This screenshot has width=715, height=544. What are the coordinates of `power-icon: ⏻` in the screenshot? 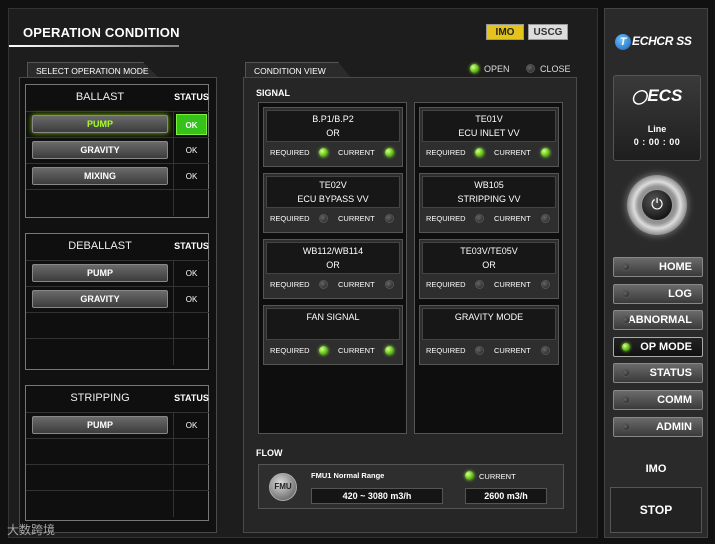 It's located at (657, 205).